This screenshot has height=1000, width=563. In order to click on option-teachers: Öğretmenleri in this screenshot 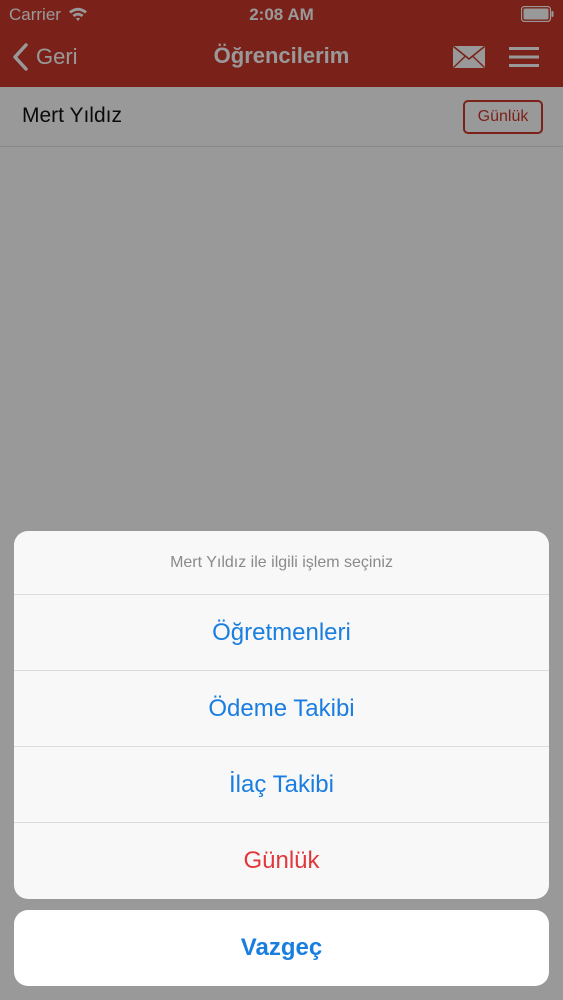, I will do `click(281, 633)`.